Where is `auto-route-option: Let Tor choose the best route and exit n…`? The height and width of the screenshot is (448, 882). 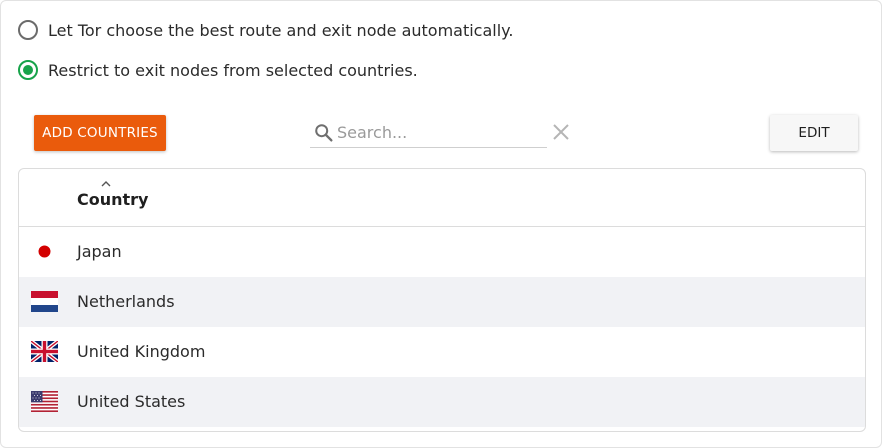 auto-route-option: Let Tor choose the best route and exit n… is located at coordinates (265, 30).